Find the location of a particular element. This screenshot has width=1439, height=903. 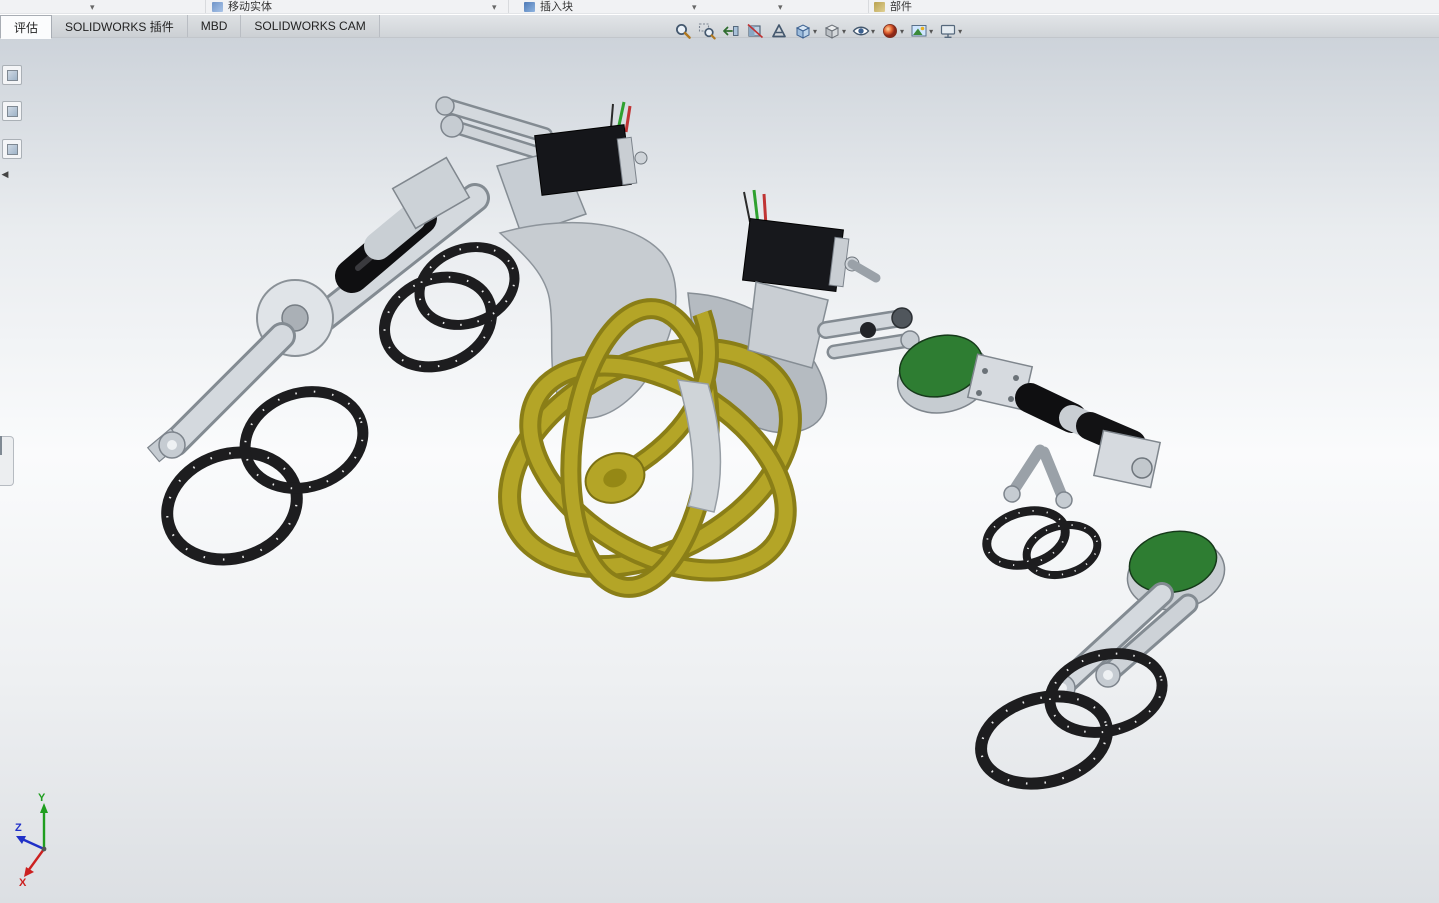

tab-label: MBD is located at coordinates (214, 26).